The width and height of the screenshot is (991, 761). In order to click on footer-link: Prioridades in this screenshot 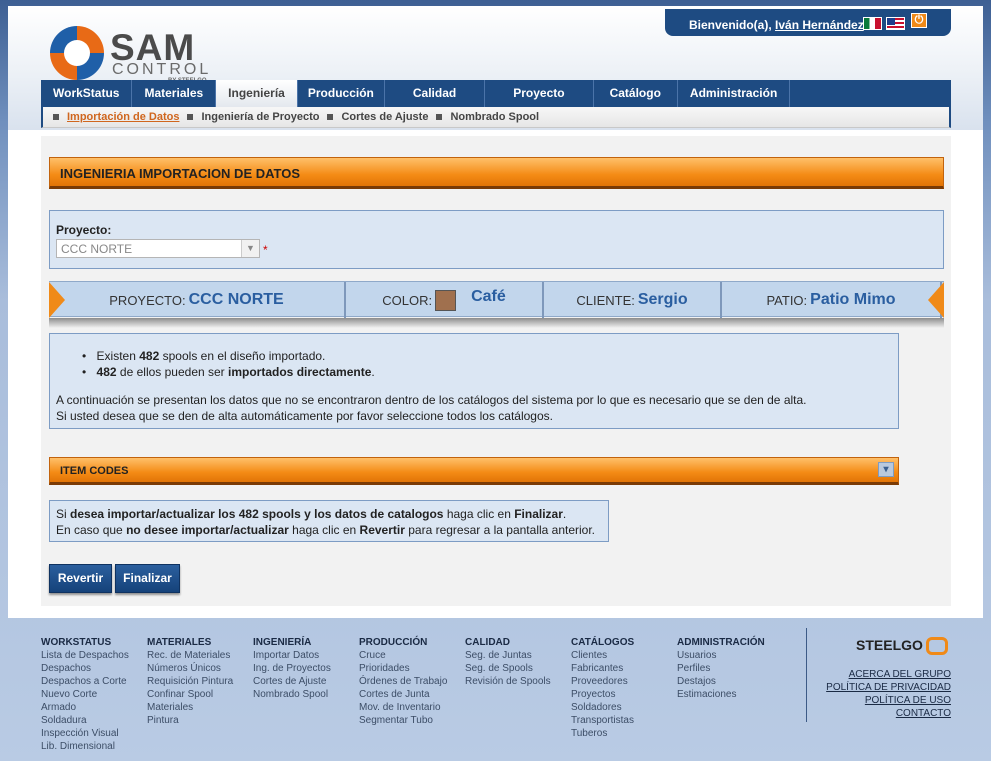, I will do `click(403, 668)`.